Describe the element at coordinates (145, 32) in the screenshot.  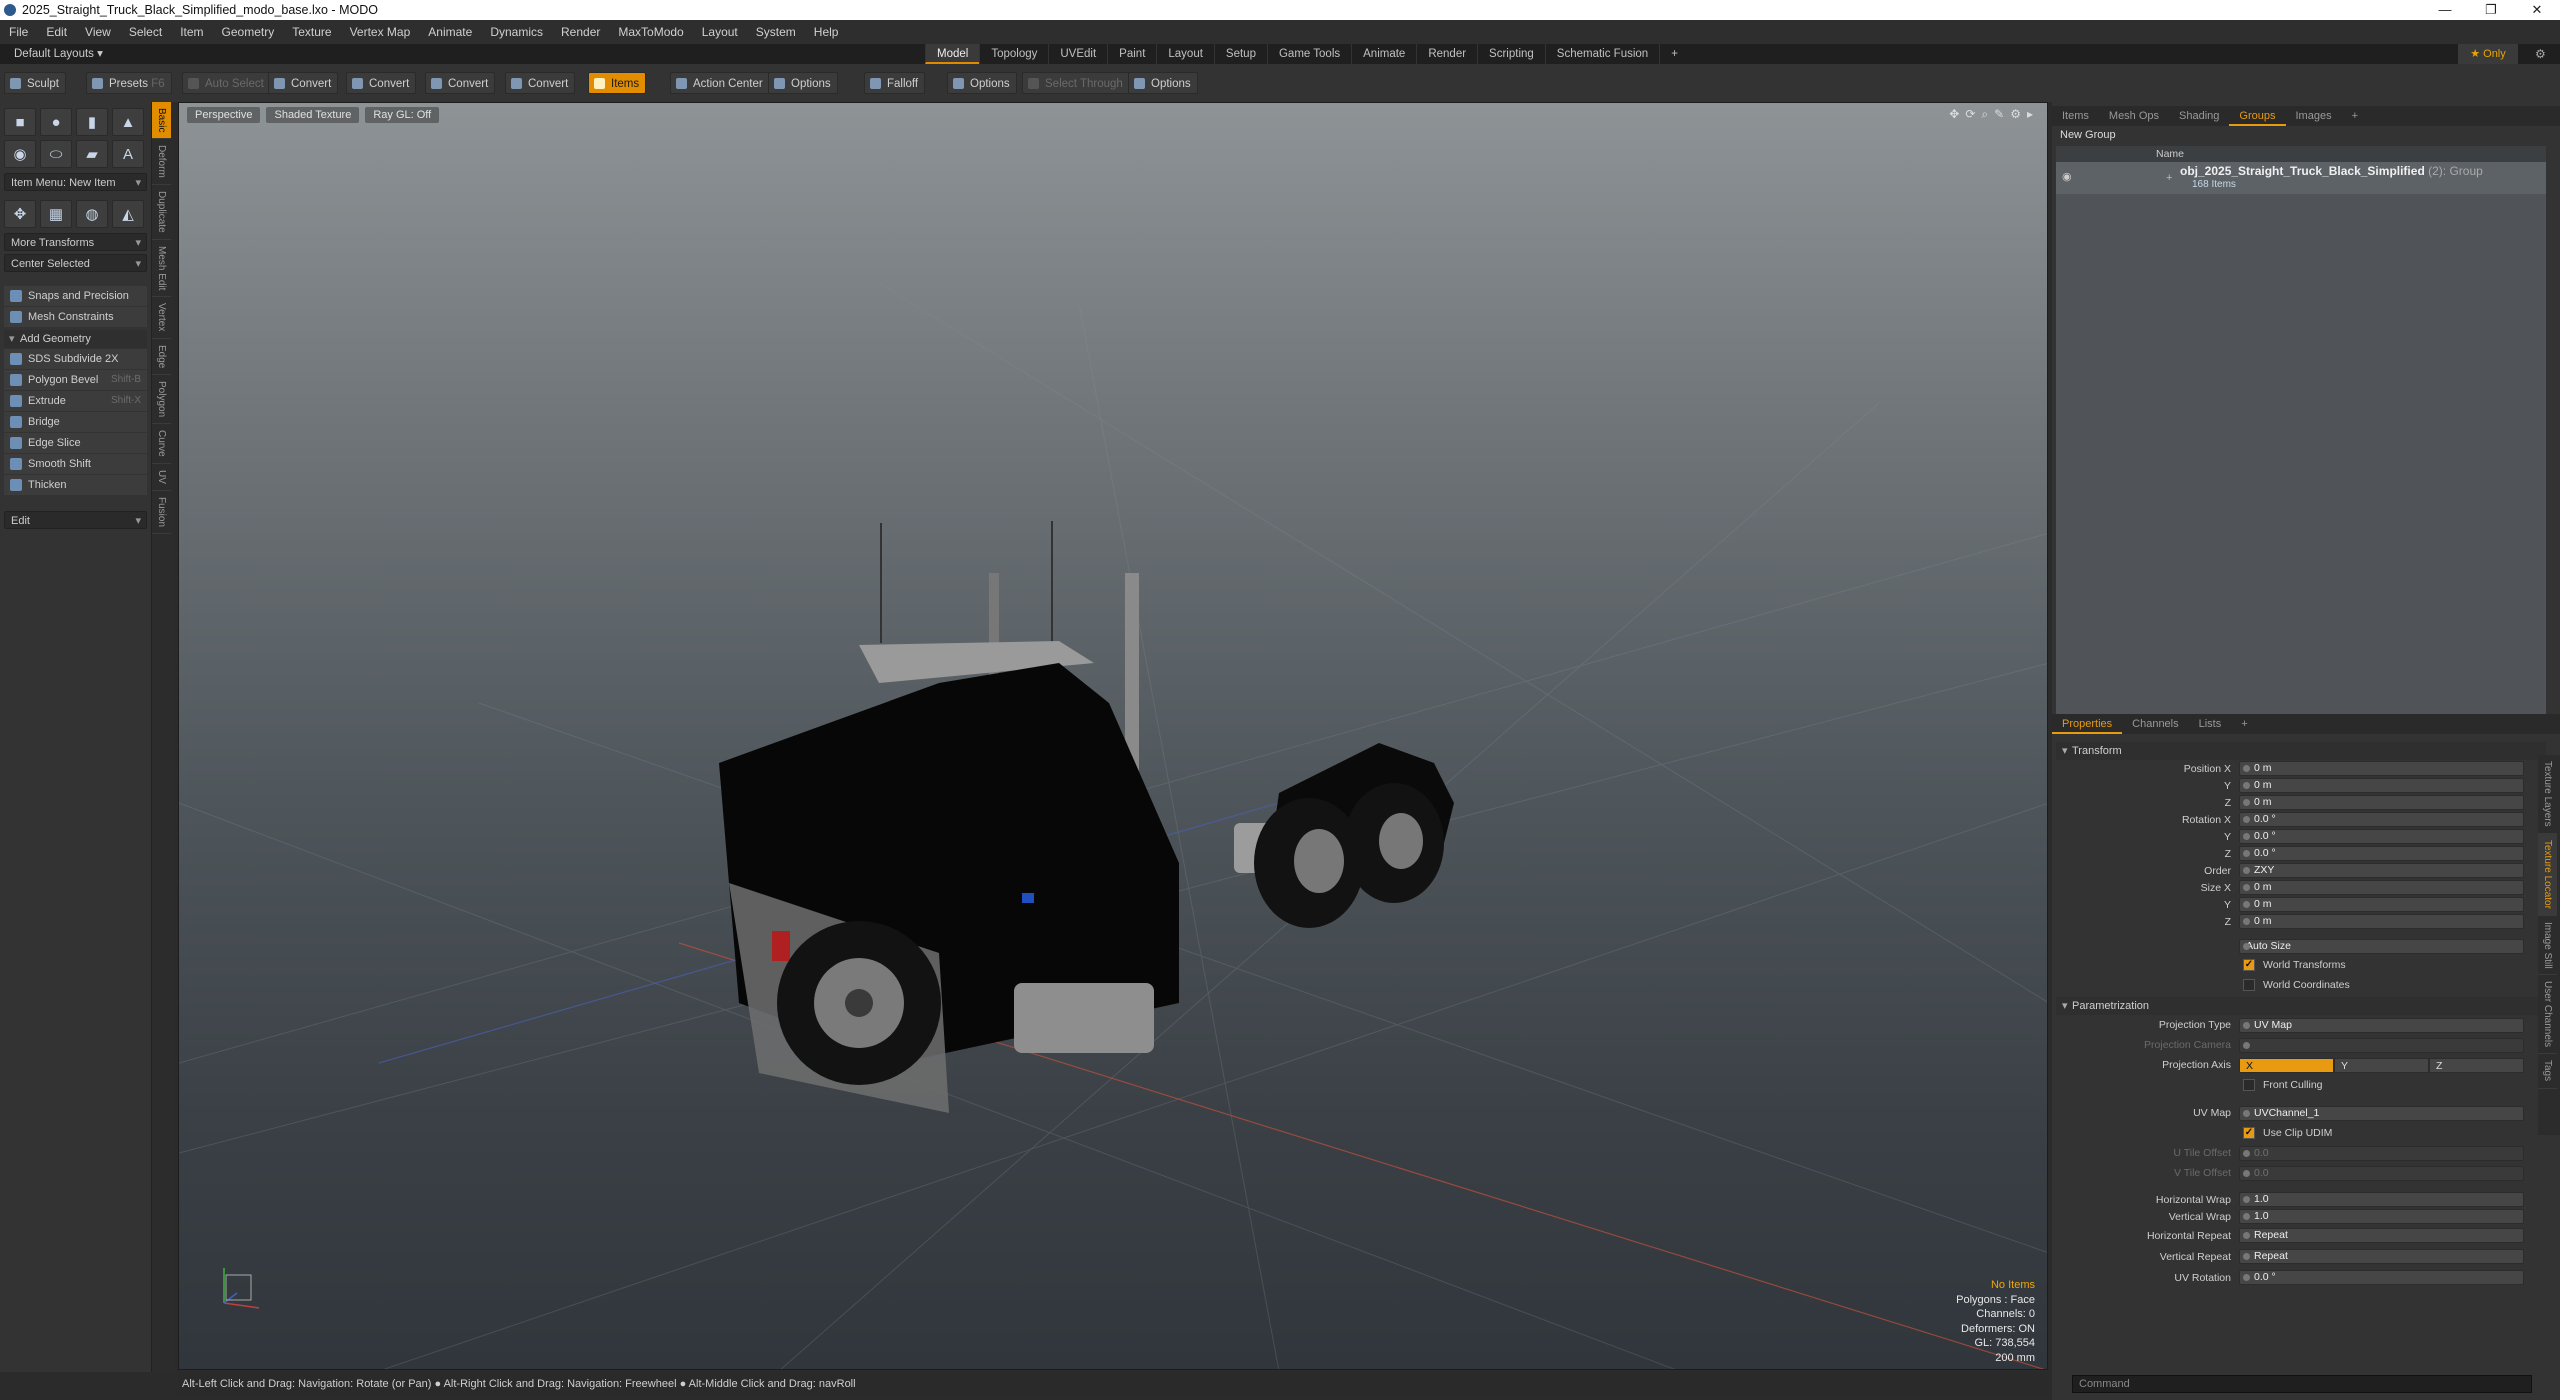
I see `menu-select: Select` at that location.